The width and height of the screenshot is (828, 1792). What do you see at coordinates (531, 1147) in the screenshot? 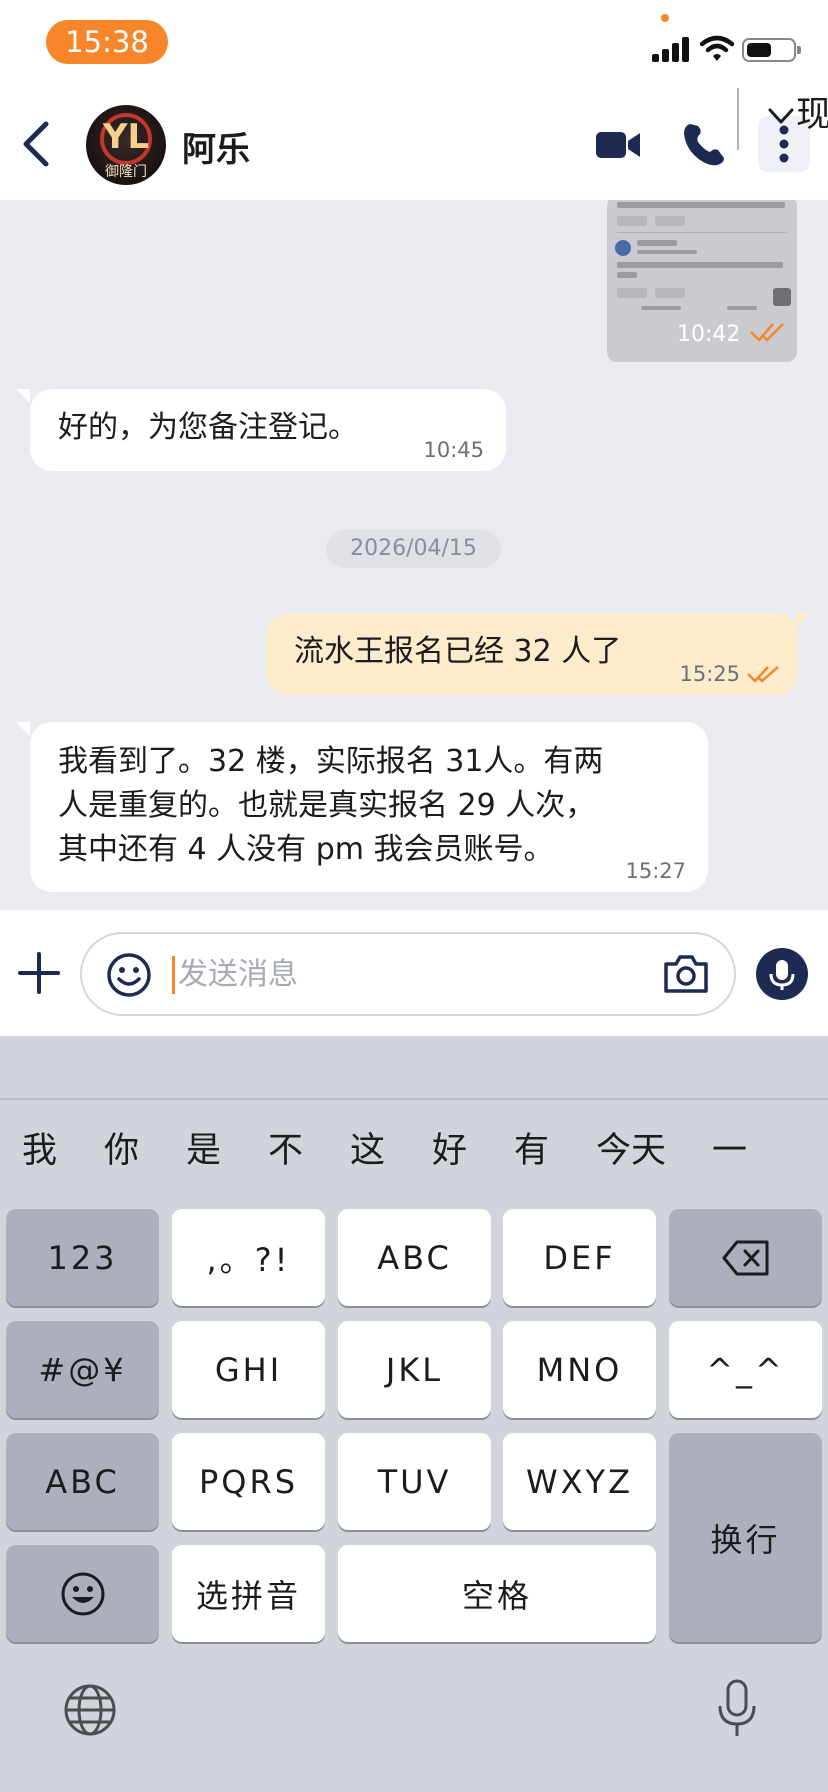
I see `candidate-word: 有` at bounding box center [531, 1147].